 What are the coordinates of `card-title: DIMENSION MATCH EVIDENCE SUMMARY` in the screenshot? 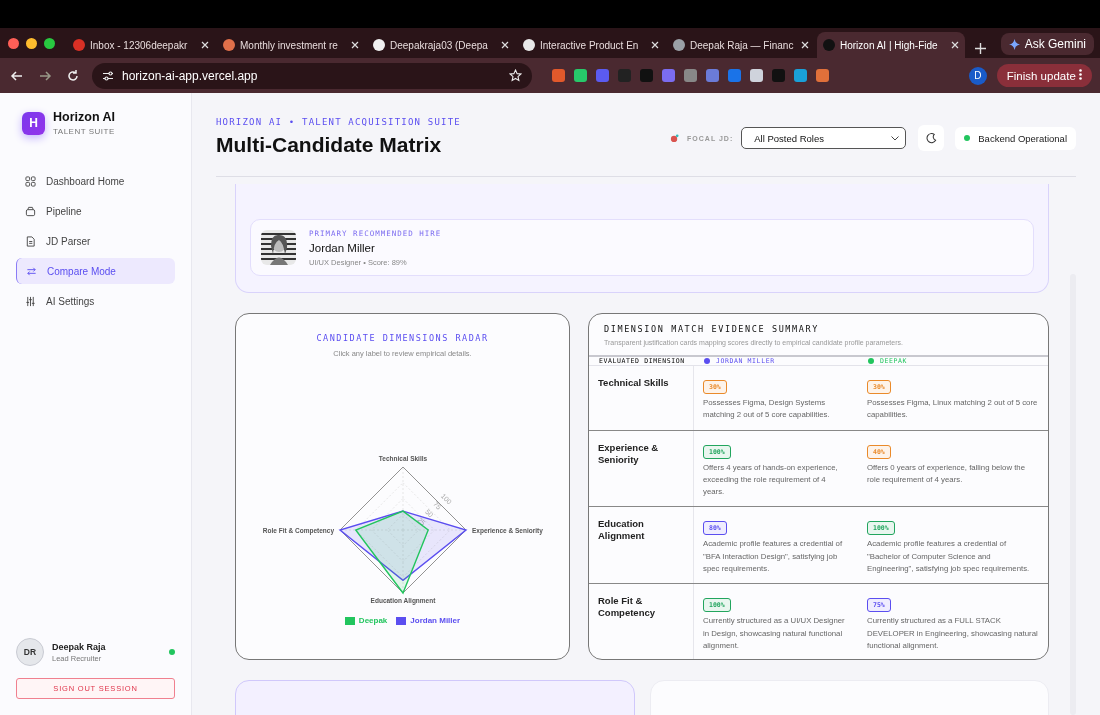 It's located at (712, 329).